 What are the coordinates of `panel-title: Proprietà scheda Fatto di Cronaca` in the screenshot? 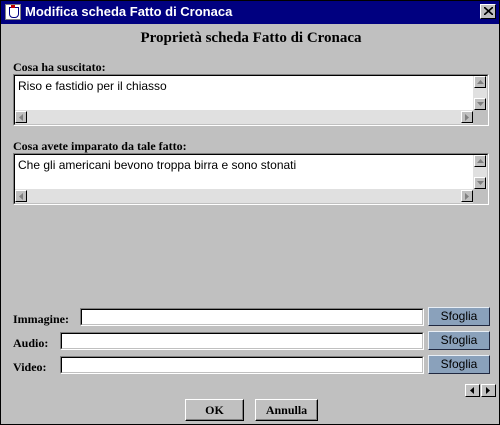 It's located at (251, 38).